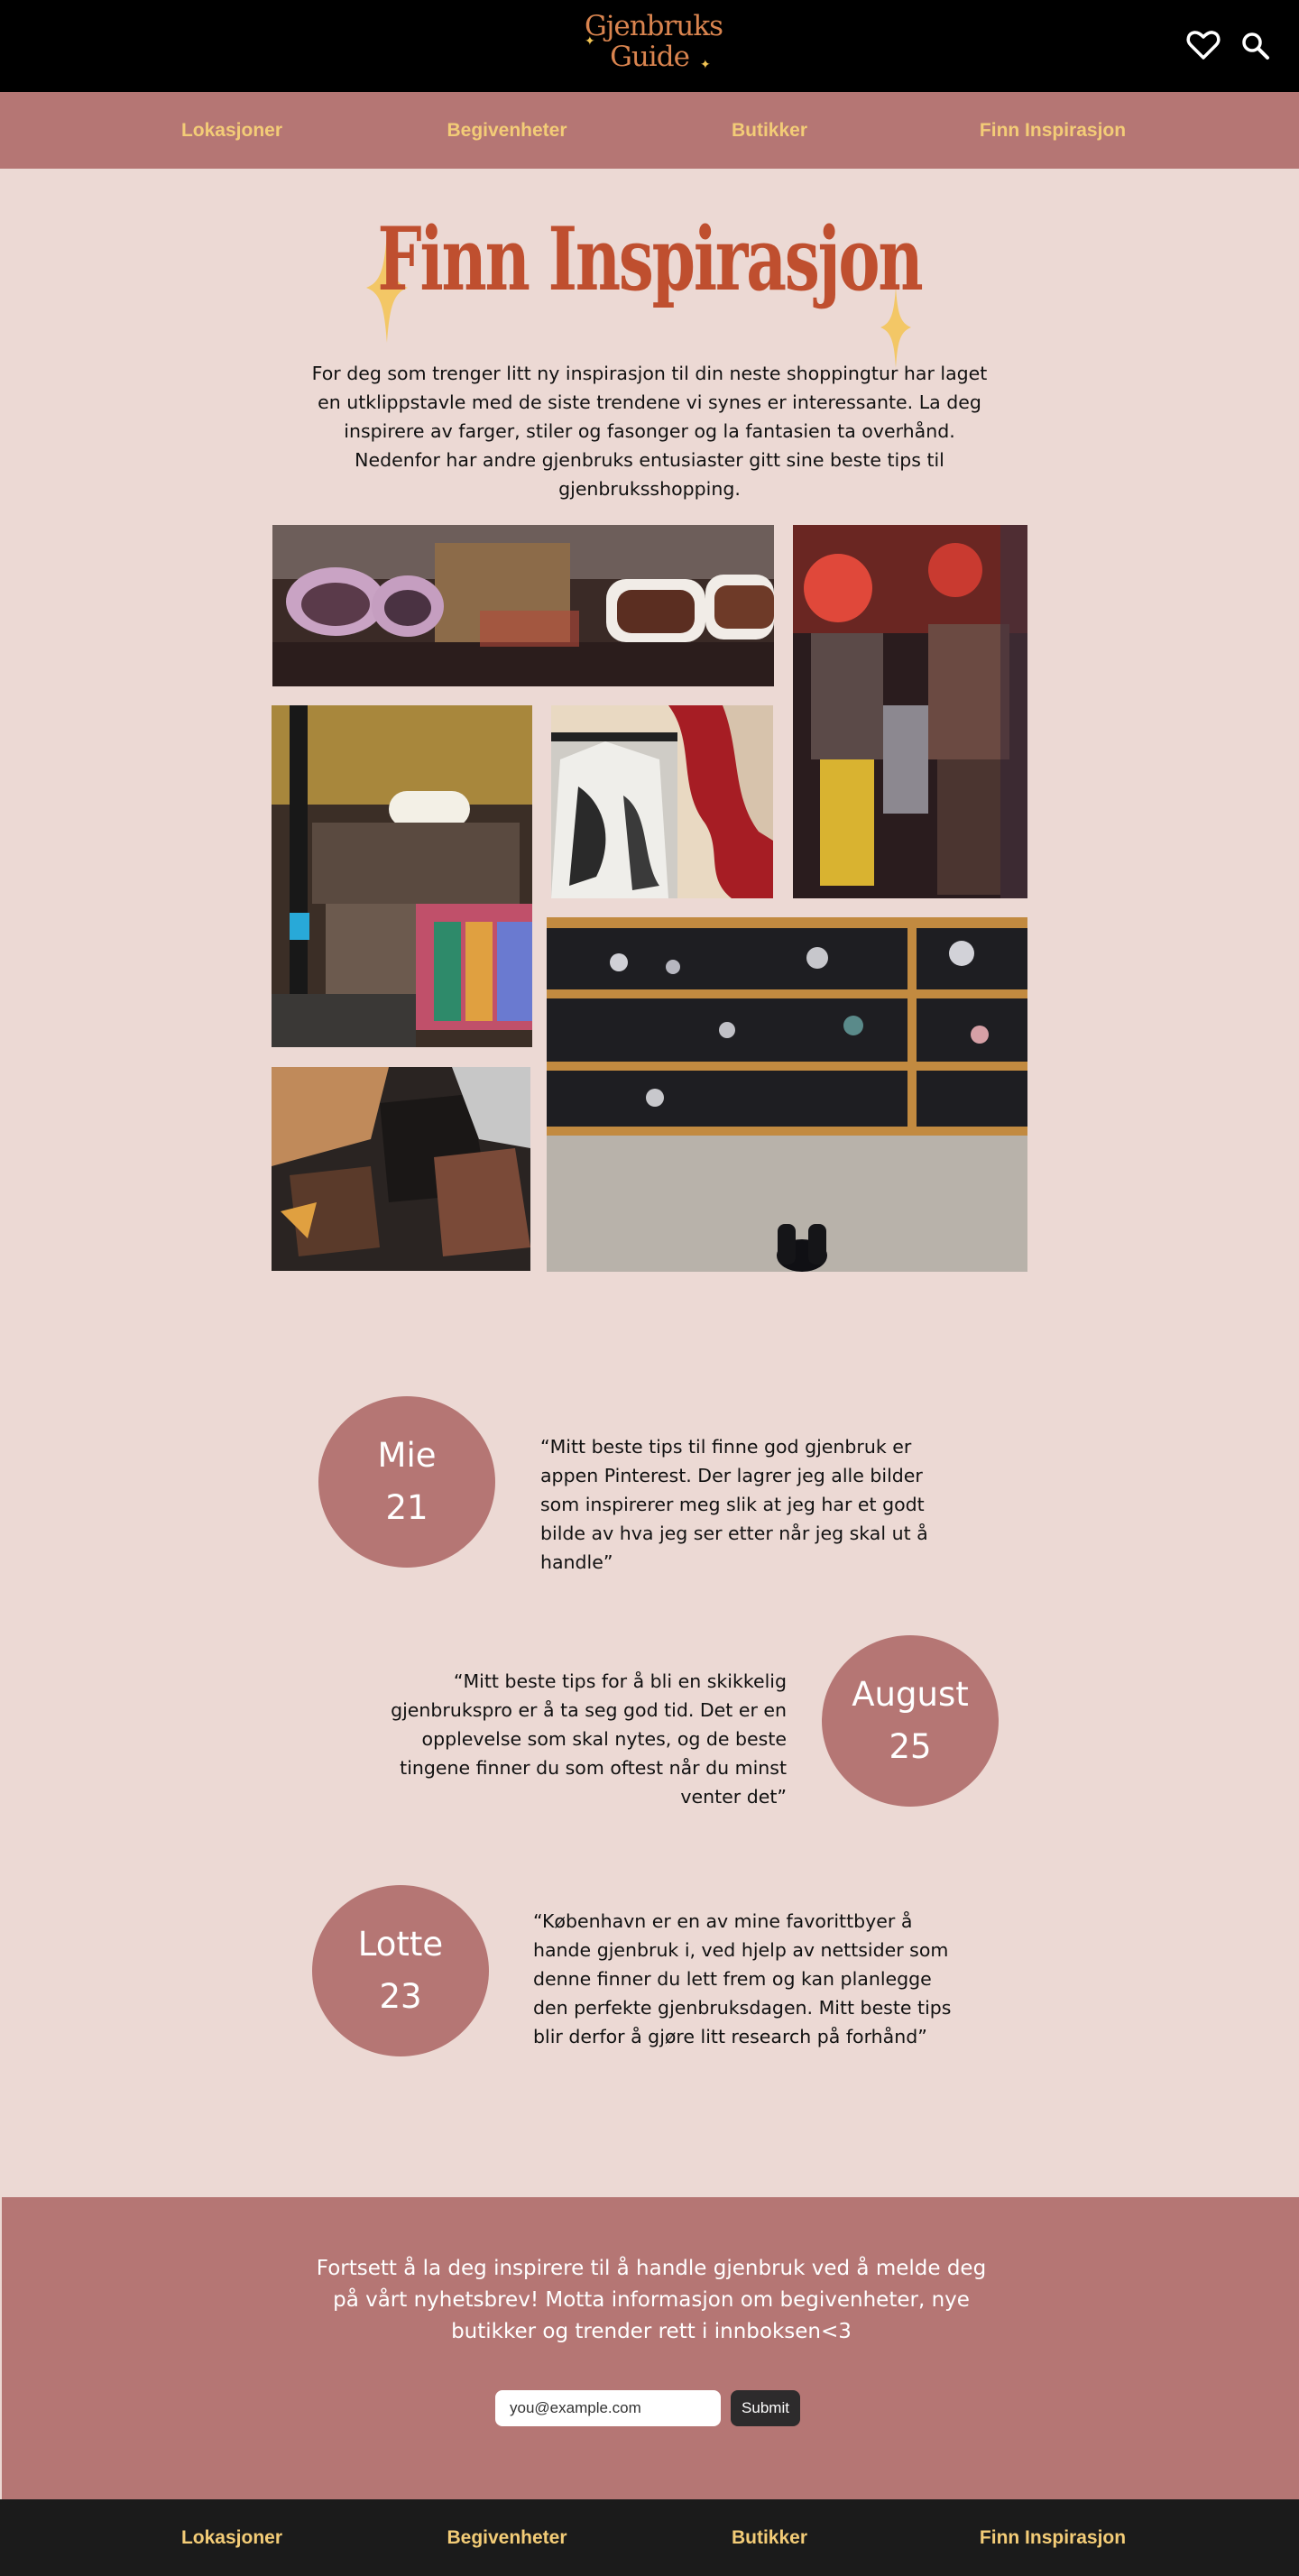 The width and height of the screenshot is (1299, 2576). What do you see at coordinates (407, 1455) in the screenshot?
I see `quote-name: Mie` at bounding box center [407, 1455].